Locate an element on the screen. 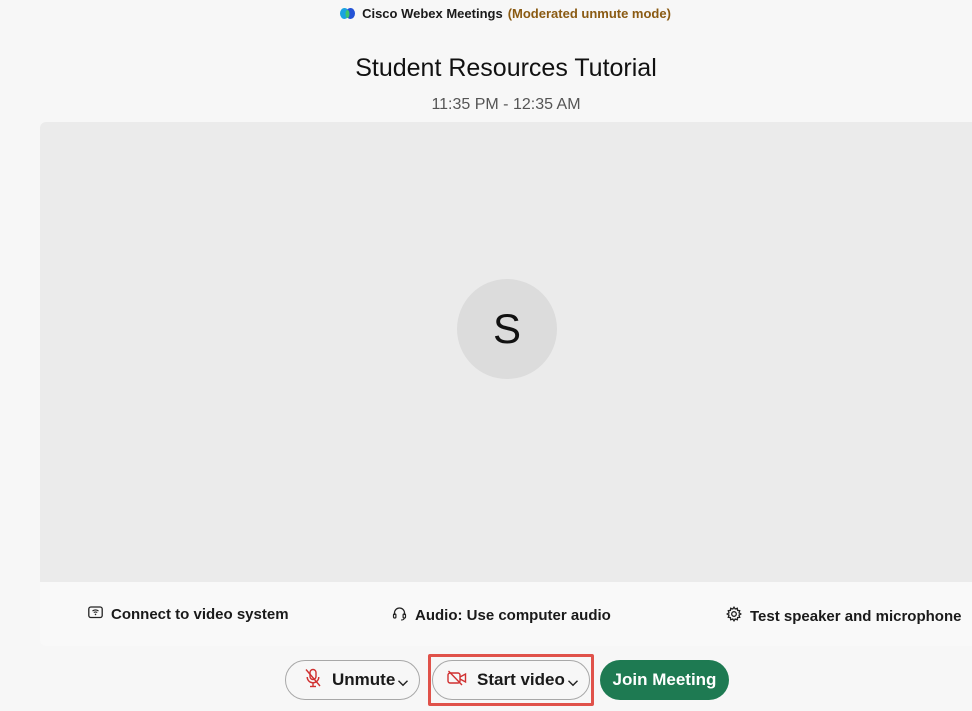  mic-muted-icon is located at coordinates (313, 680).